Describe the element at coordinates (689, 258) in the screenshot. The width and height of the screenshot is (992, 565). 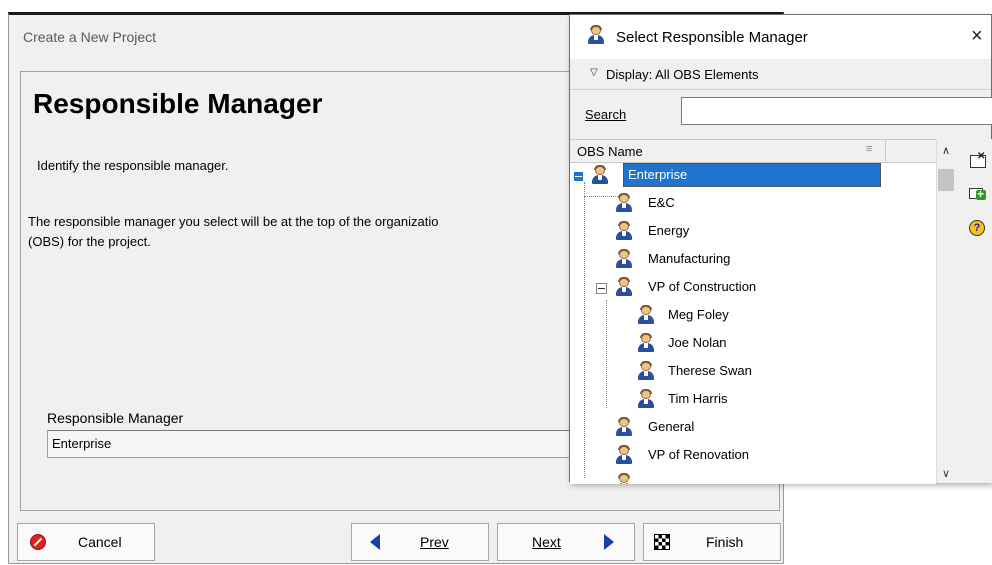
I see `tree-row-label: Manufacturing` at that location.